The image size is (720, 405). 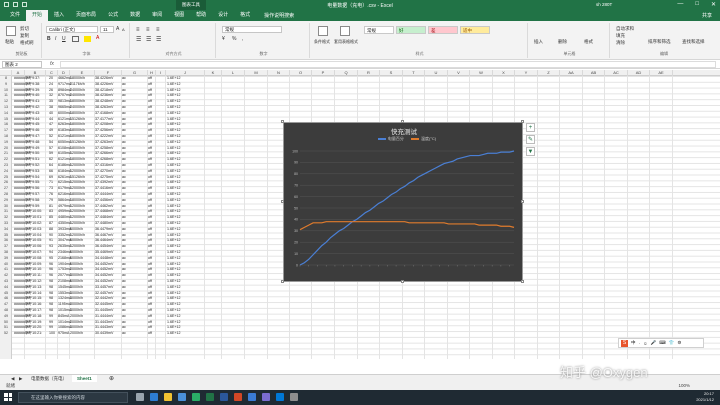 What do you see at coordinates (52, 334) in the screenshot?
I see `cell-c: 100` at bounding box center [52, 334].